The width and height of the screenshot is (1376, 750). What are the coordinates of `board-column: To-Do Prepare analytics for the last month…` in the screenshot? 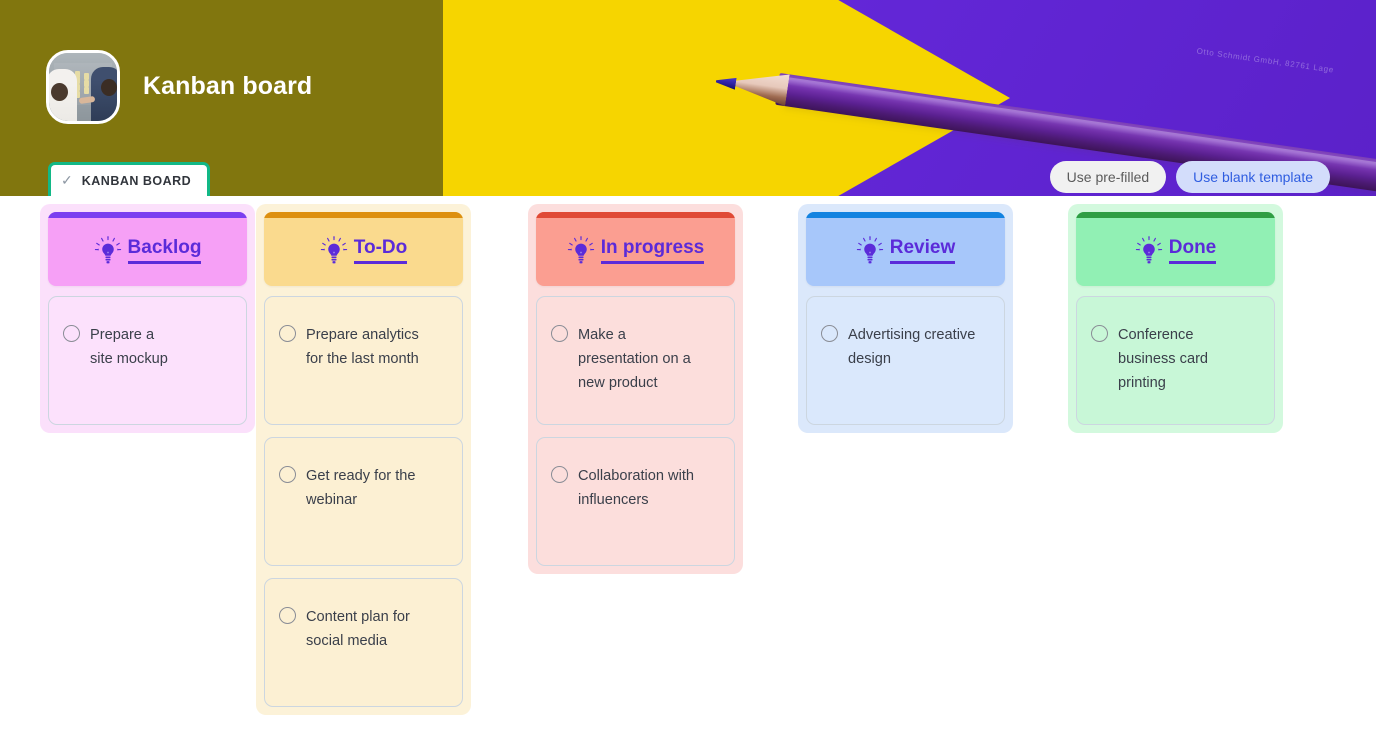 It's located at (363, 459).